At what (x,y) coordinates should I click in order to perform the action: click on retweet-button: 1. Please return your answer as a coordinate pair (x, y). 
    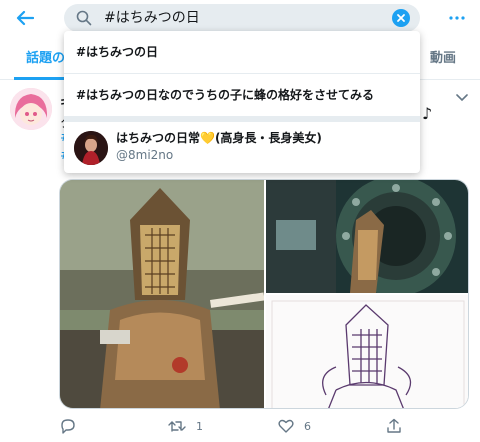
    Looking at the image, I should click on (185, 426).